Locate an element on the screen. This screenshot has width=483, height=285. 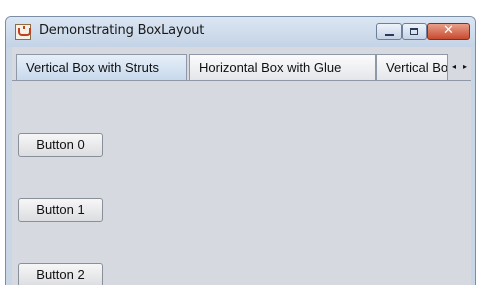
scroll-left-icon: ◂ is located at coordinates (454, 66).